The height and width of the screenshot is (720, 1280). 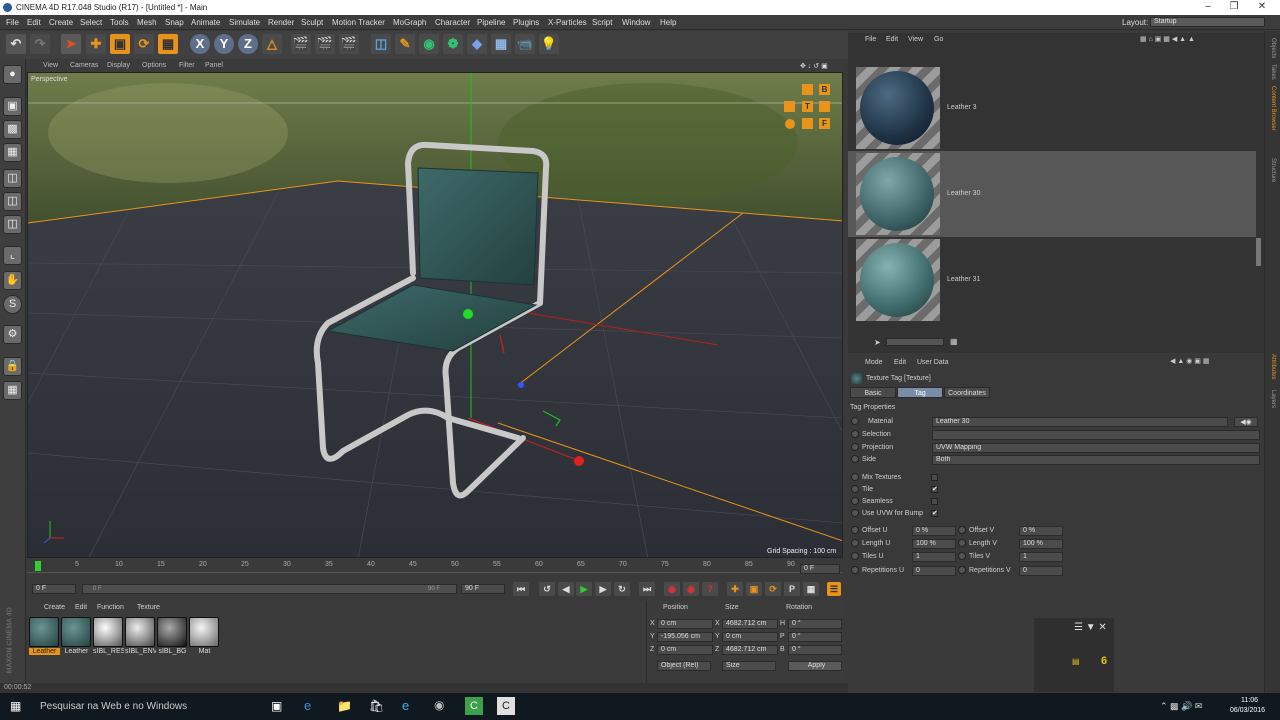 What do you see at coordinates (381, 44) in the screenshot?
I see `cube-icon: ◫` at bounding box center [381, 44].